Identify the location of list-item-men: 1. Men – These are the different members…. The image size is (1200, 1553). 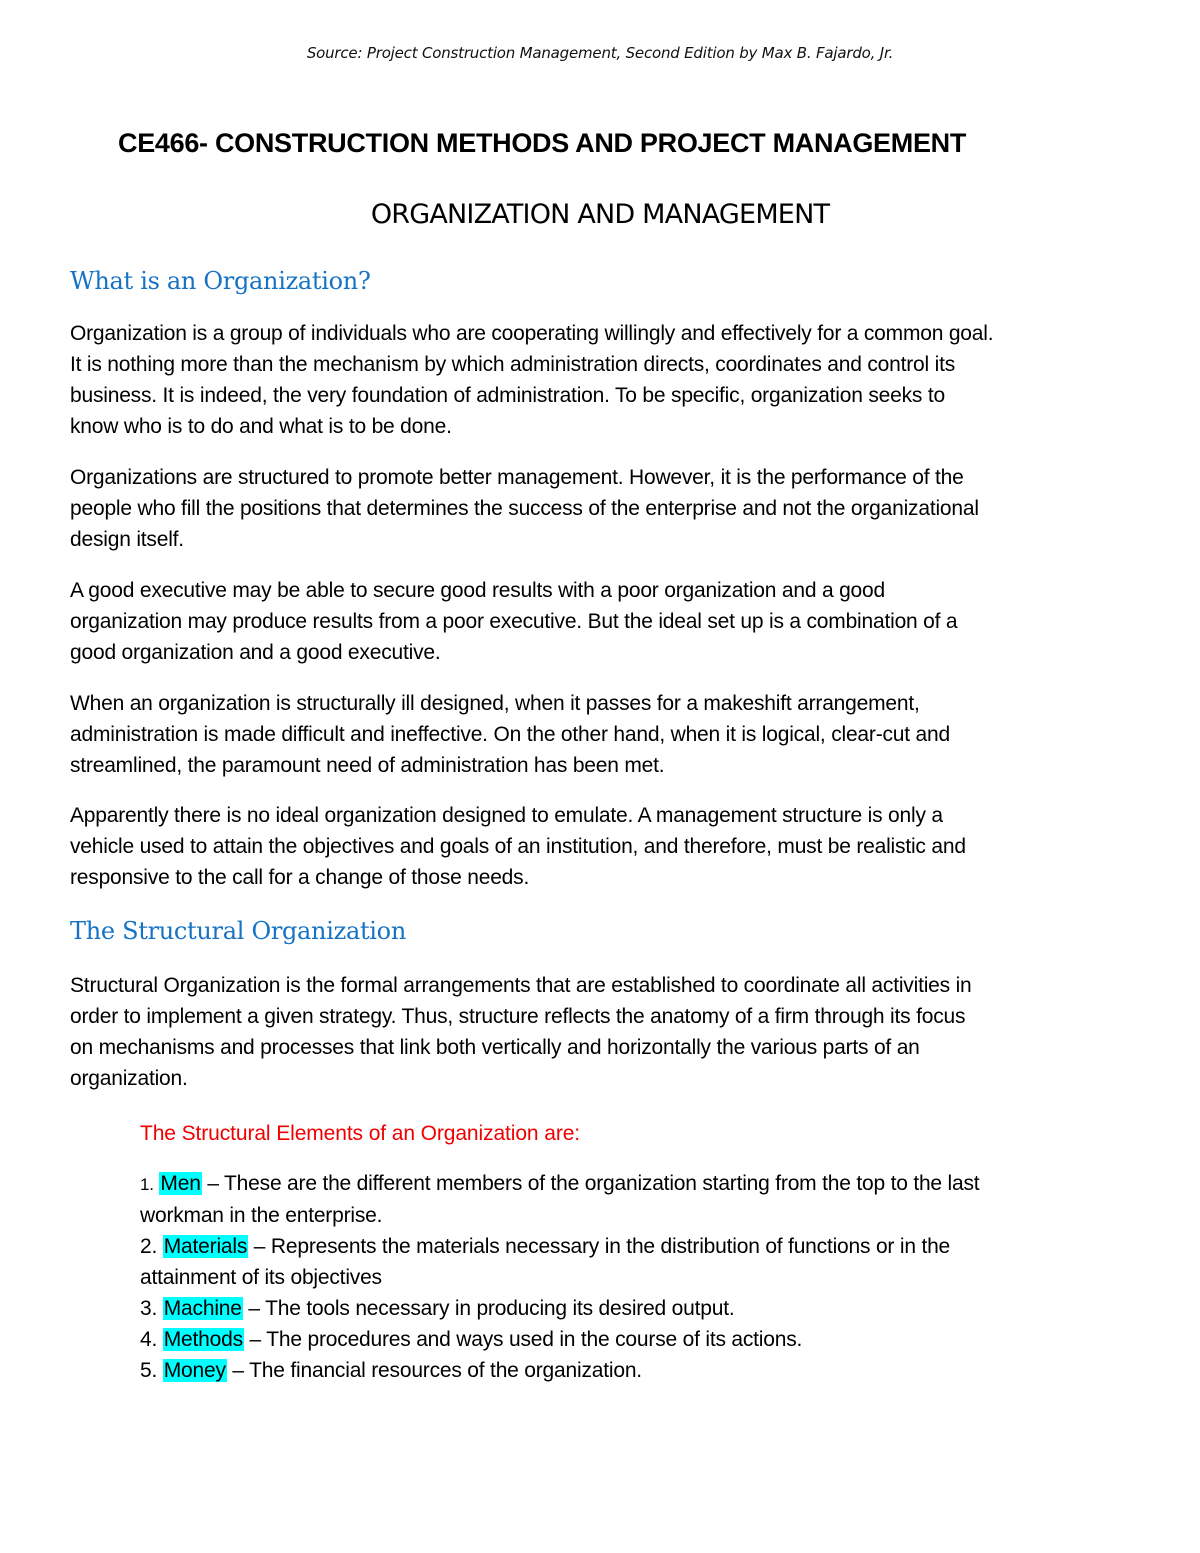
(640, 1184).